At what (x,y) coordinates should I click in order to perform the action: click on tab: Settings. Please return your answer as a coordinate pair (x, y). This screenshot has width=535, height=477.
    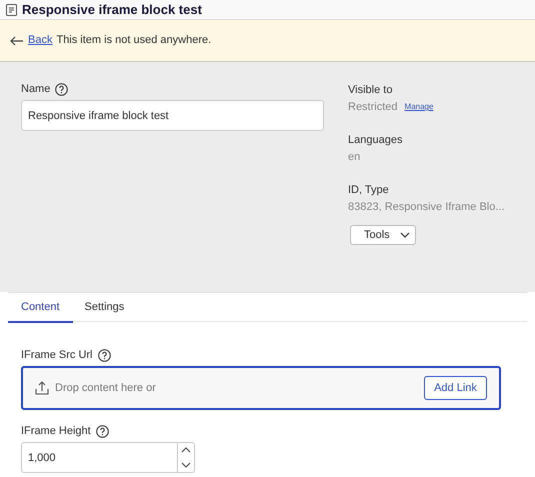
    Looking at the image, I should click on (104, 308).